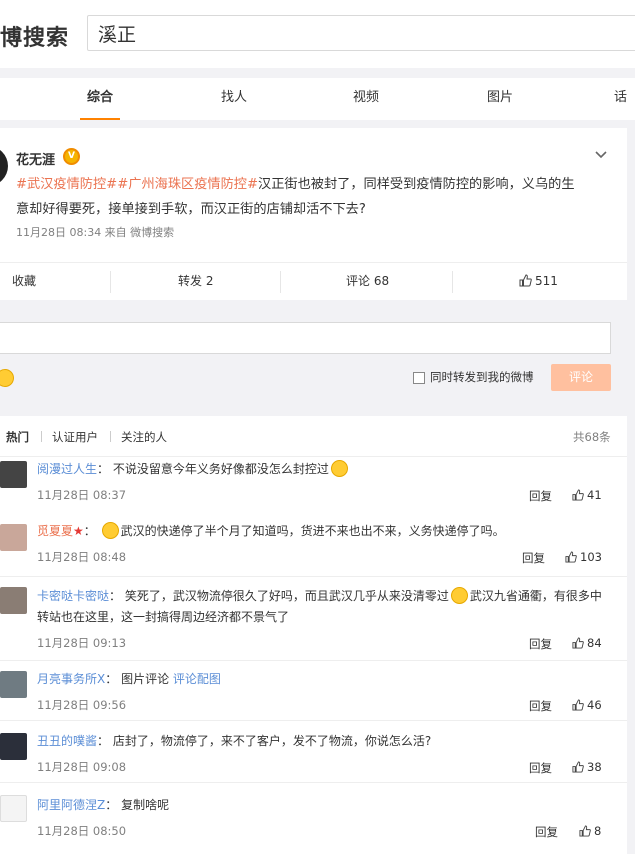  I want to click on author-avatar, so click(4, 166).